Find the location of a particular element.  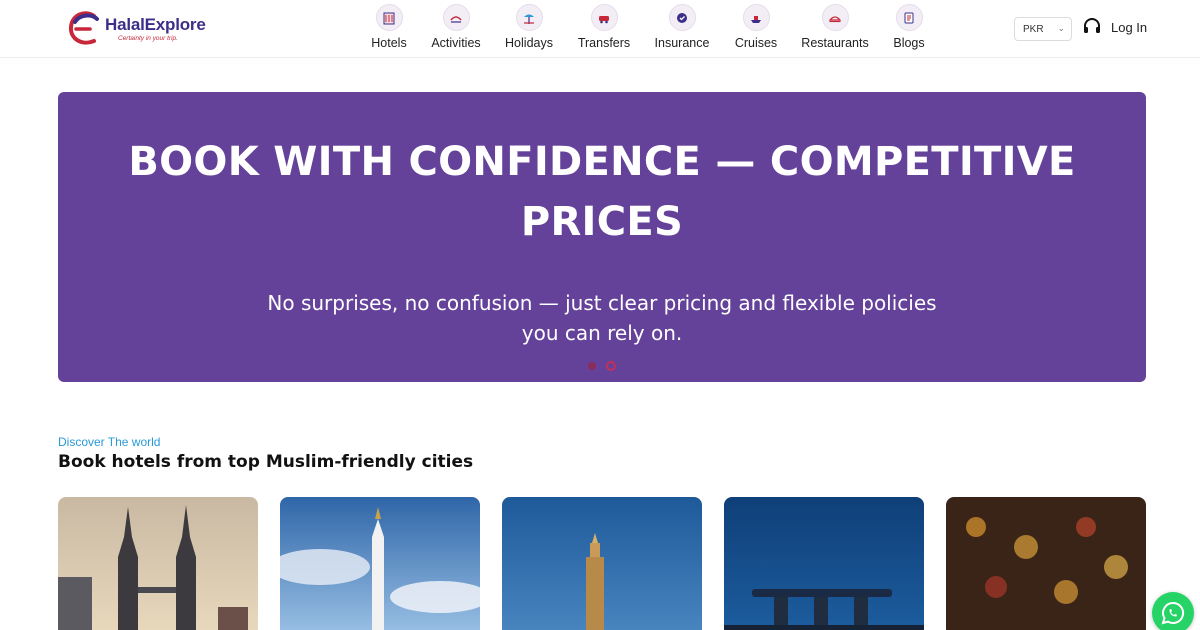

nav-item-activities: Activities is located at coordinates (456, 29).